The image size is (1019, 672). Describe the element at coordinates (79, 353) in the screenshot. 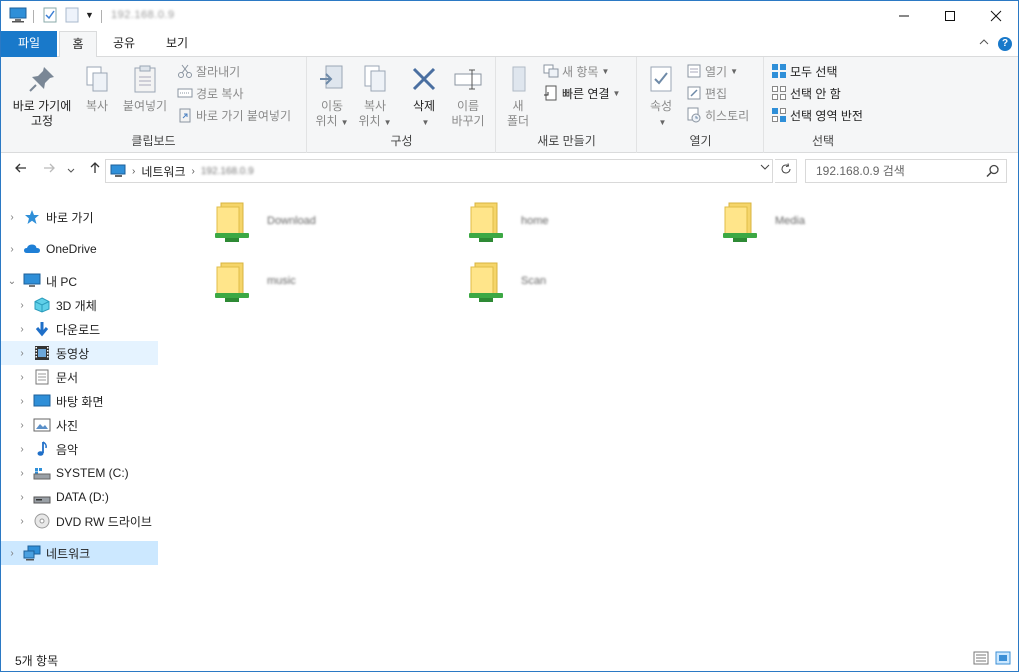

I see `sidebar-item-videos: › 동영상` at that location.